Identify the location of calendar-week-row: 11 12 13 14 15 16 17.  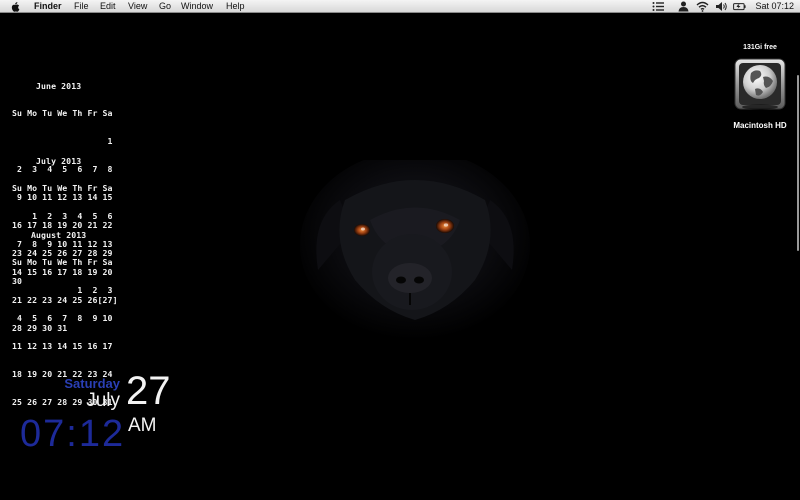
(62, 346).